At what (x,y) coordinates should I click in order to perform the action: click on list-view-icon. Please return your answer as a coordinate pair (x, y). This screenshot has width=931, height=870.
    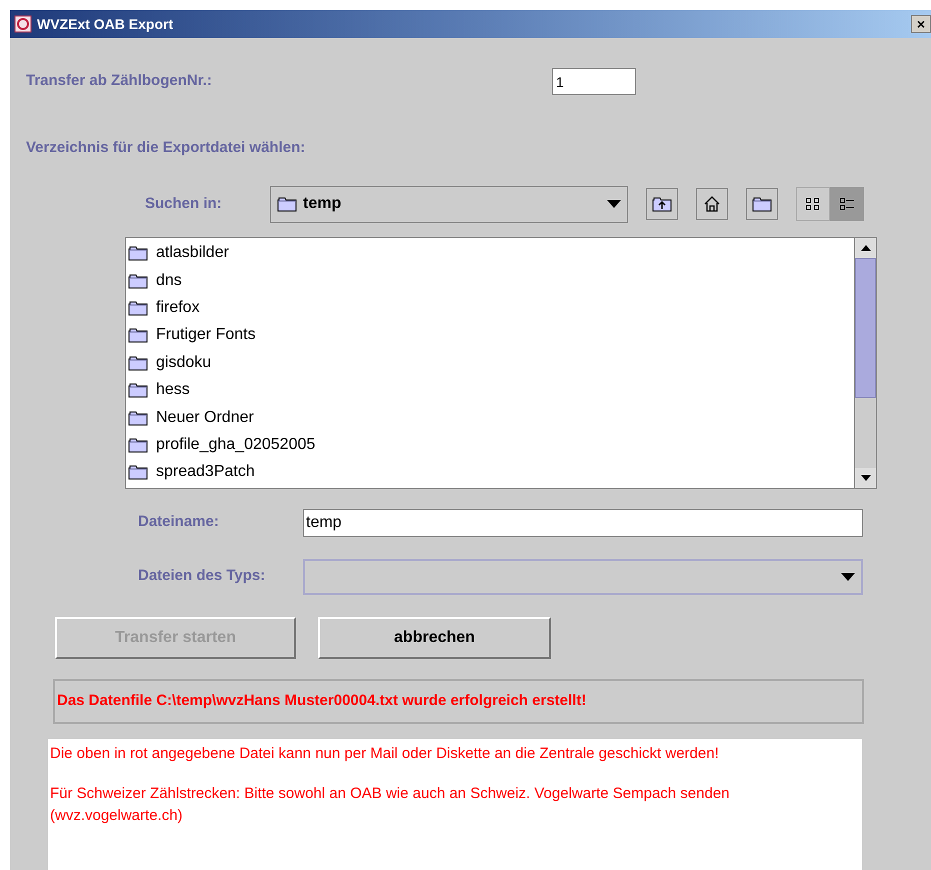
    Looking at the image, I should click on (847, 204).